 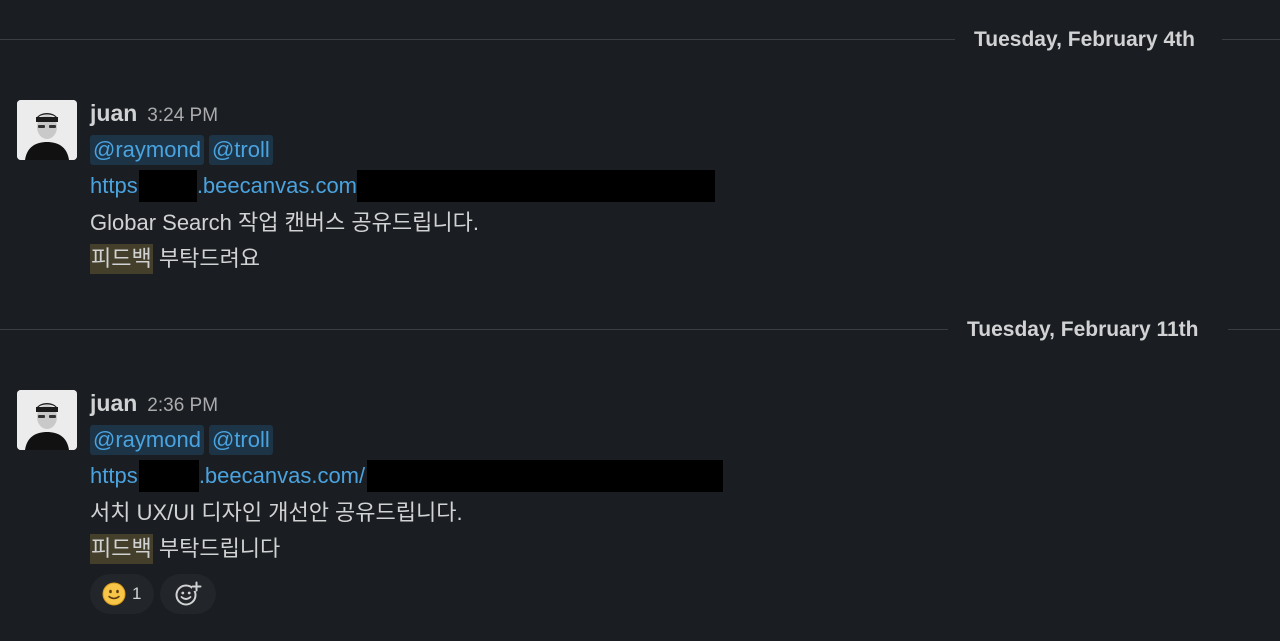 What do you see at coordinates (182, 115) in the screenshot?
I see `timestamp: 3:24 PM` at bounding box center [182, 115].